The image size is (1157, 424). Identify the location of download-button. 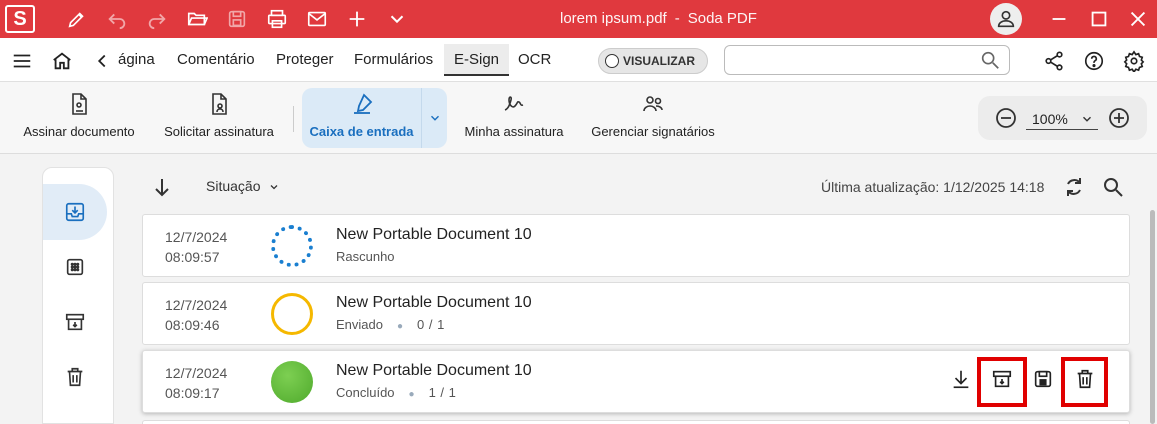
(961, 379).